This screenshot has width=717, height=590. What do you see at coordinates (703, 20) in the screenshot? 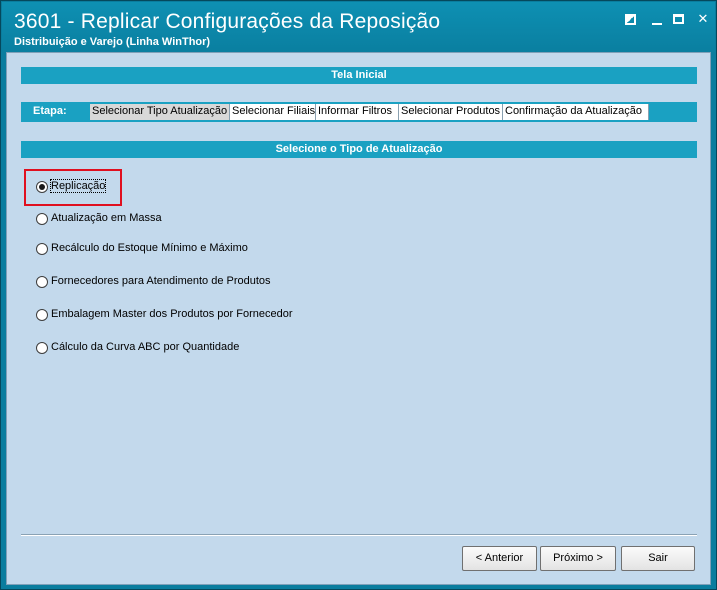
I see `close-icon: ✕` at bounding box center [703, 20].